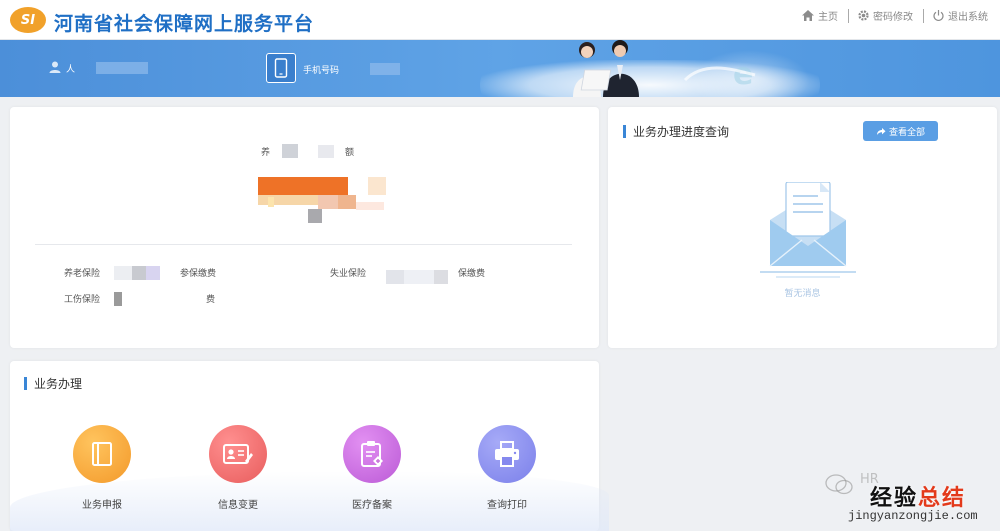 The height and width of the screenshot is (531, 1000). What do you see at coordinates (500, 68) in the screenshot?
I see `user-banner: 人 手机号码 e` at bounding box center [500, 68].